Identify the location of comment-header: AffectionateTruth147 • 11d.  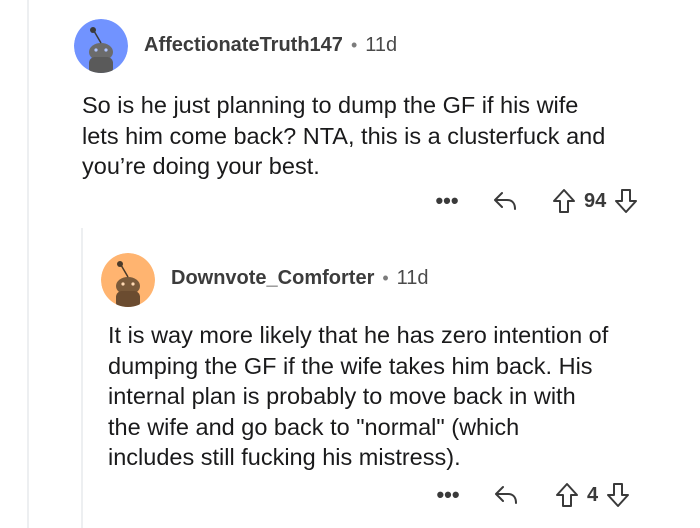
(270, 45).